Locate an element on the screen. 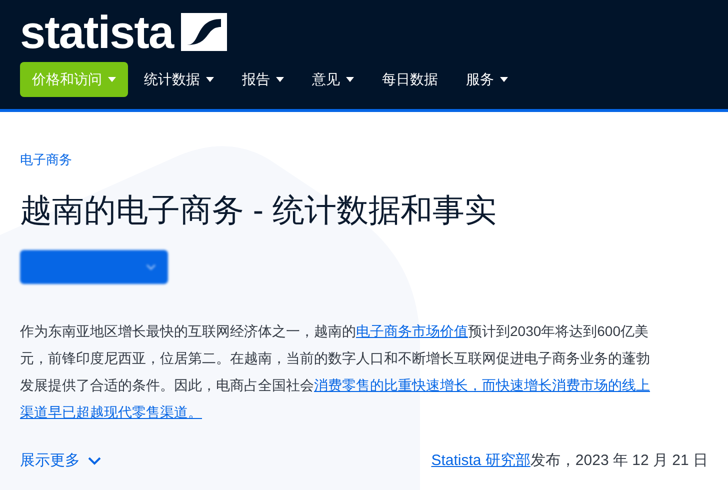 The width and height of the screenshot is (728, 490). logo-text: statista is located at coordinates (97, 32).